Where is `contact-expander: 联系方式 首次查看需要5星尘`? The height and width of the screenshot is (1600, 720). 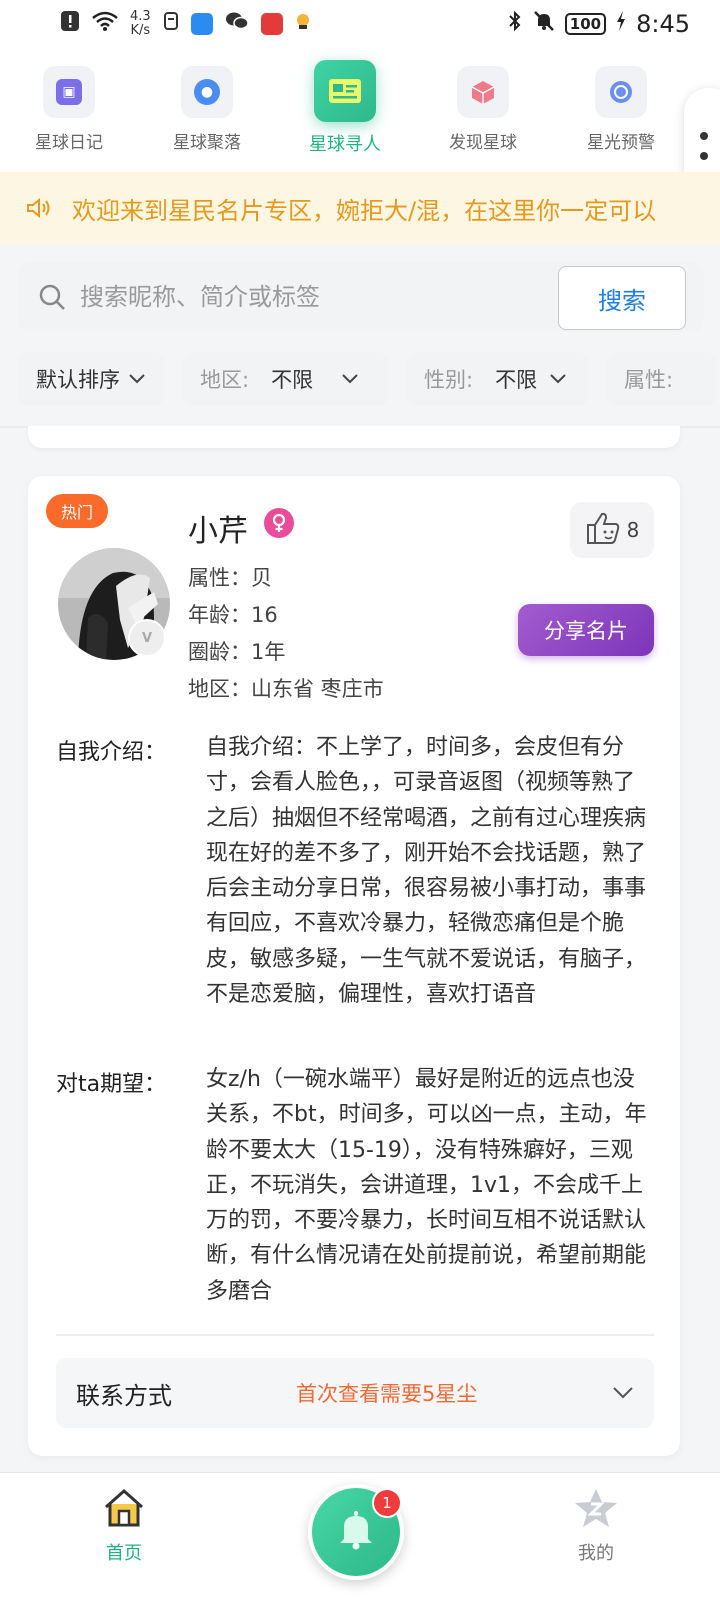
contact-expander: 联系方式 首次查看需要5星尘 is located at coordinates (355, 1393).